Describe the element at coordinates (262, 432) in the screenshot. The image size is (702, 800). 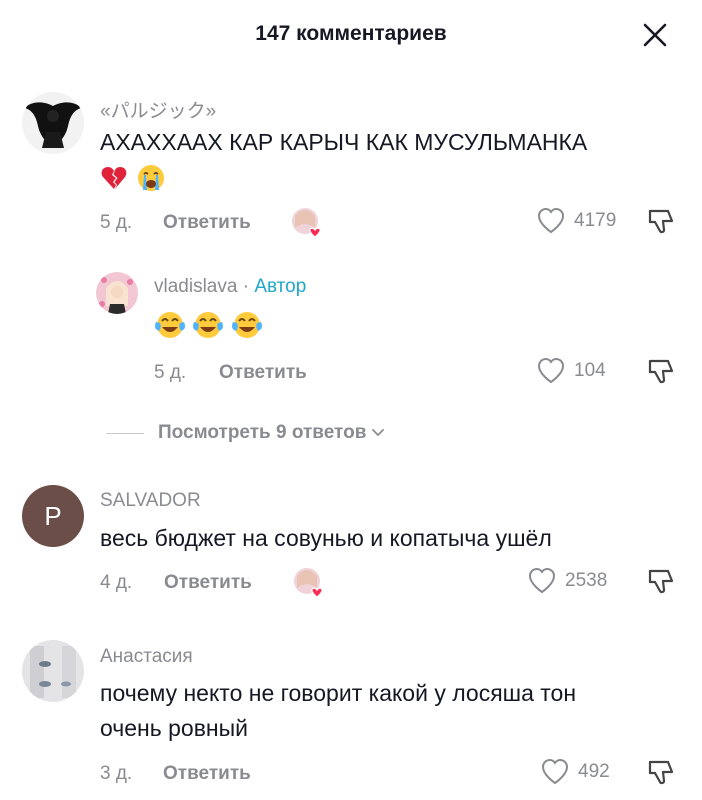
I see `view-replies-label: Посмотреть 9 ответов` at that location.